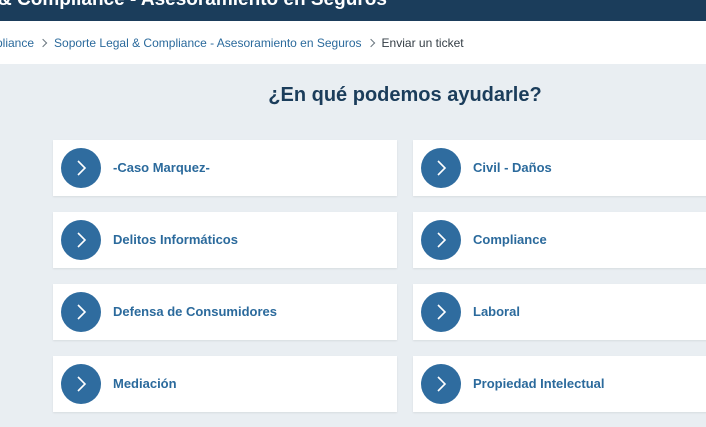 Image resolution: width=706 pixels, height=427 pixels. Describe the element at coordinates (539, 383) in the screenshot. I see `category-label: Propiedad Intelectual` at that location.